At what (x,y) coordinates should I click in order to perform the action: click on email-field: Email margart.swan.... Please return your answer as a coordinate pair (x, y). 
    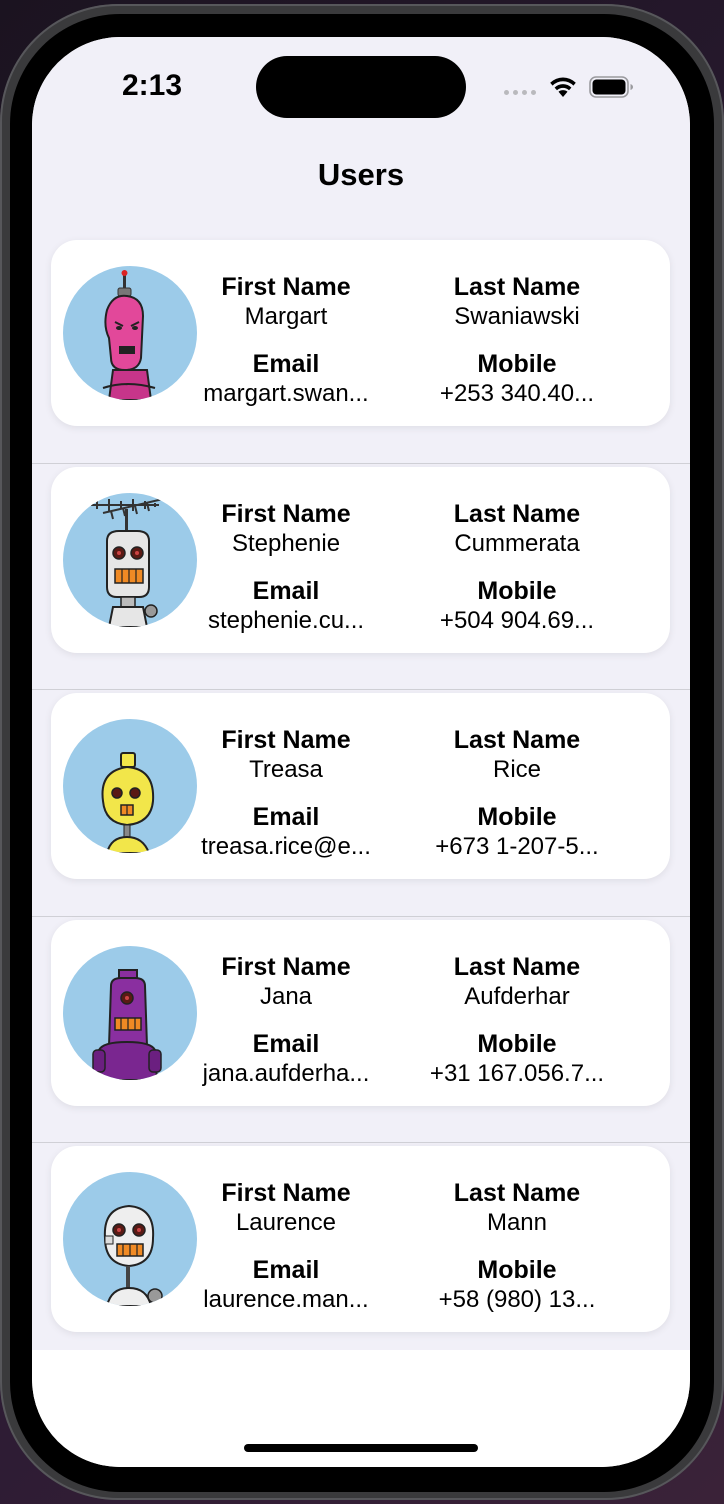
    Looking at the image, I should click on (286, 379).